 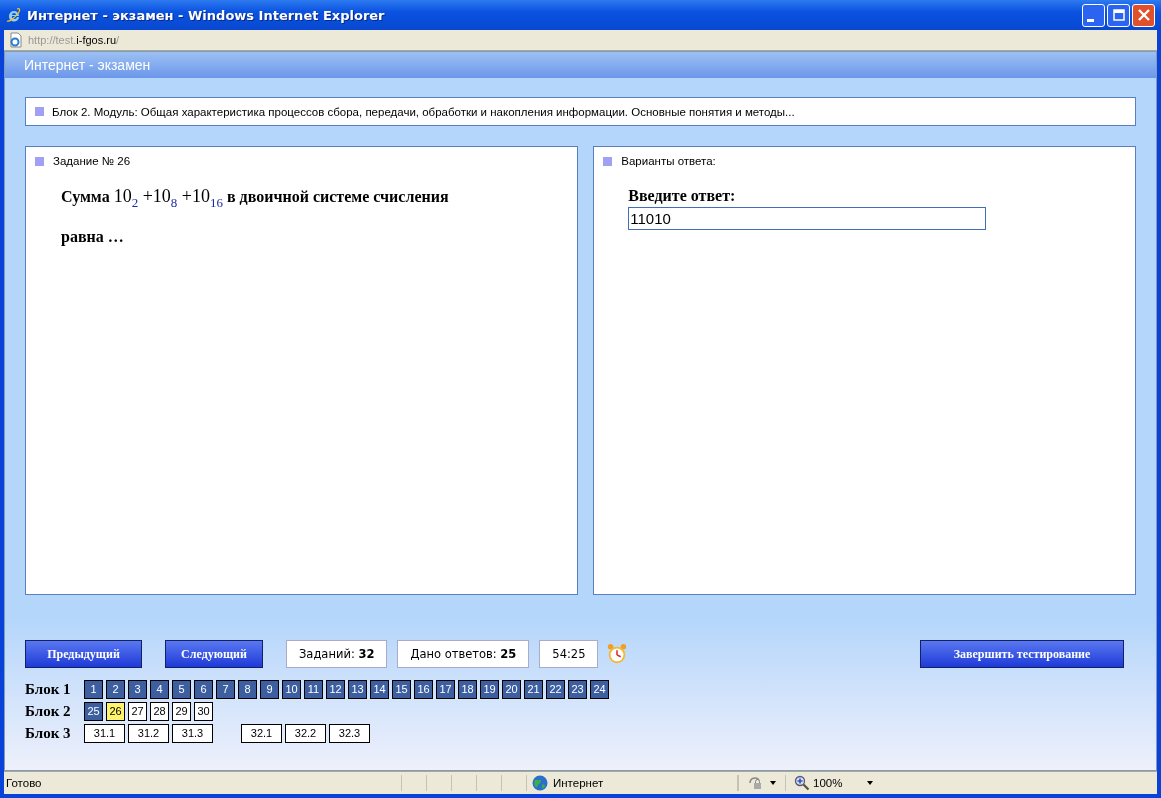 I want to click on task-heading: Задание № 26, so click(x=92, y=161).